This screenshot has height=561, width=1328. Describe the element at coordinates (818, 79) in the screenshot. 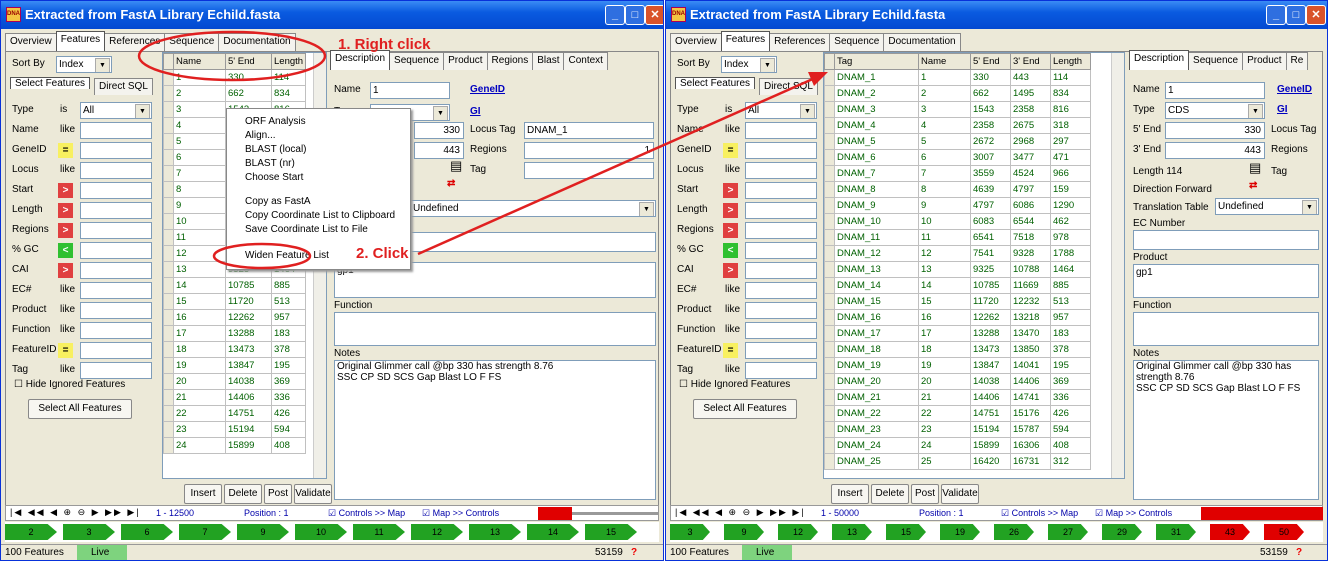

I see `annotation-arrowhead` at that location.